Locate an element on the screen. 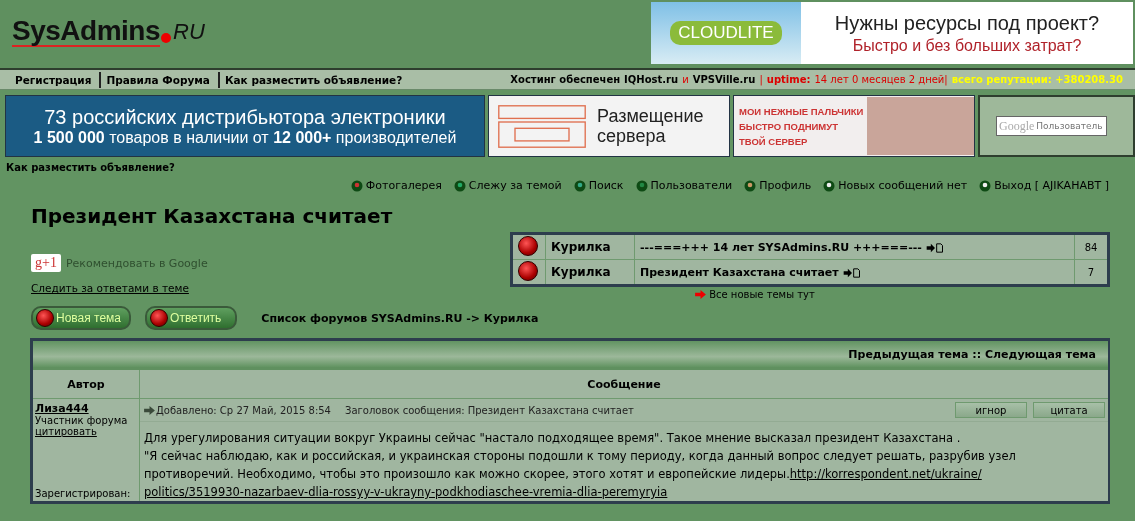  uptime-label: uptime: is located at coordinates (788, 79).